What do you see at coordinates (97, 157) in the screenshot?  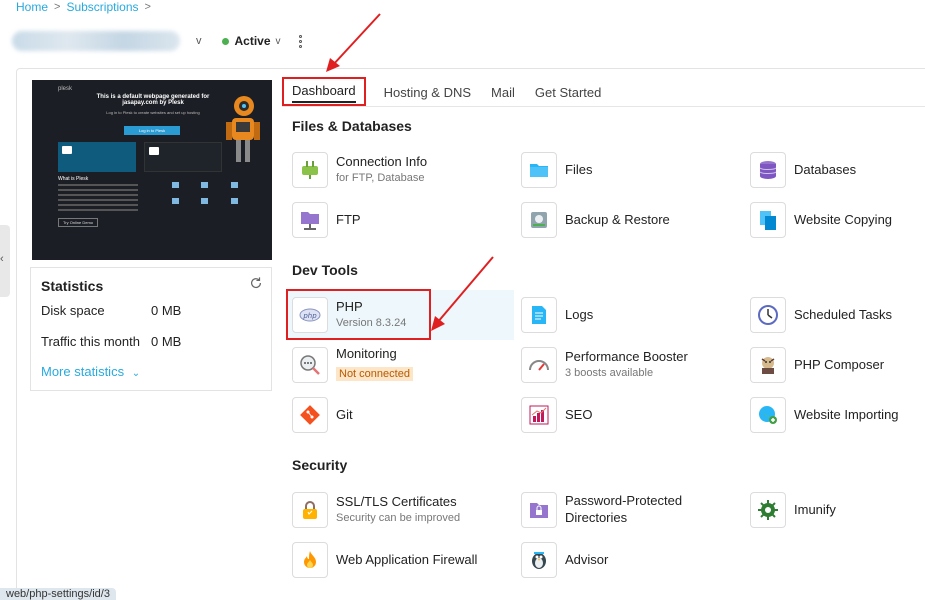 I see `preview-card` at bounding box center [97, 157].